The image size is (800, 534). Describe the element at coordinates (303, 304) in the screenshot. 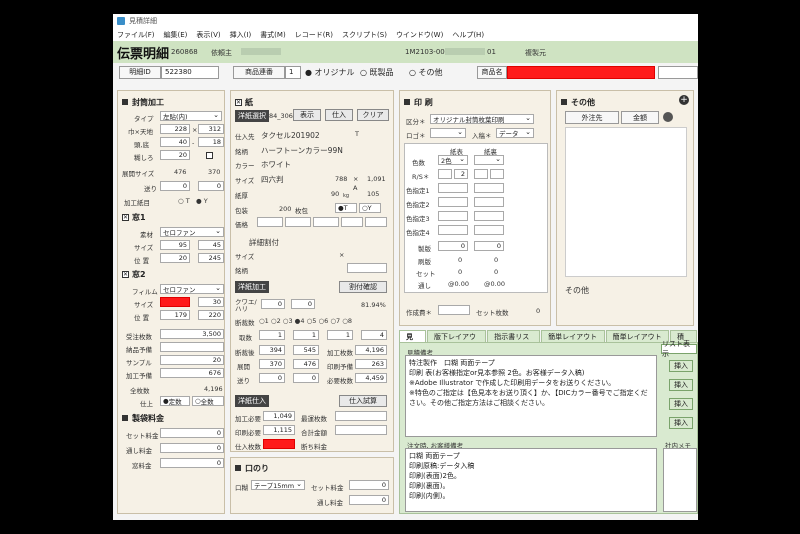

I see `quad2-input: 0` at that location.